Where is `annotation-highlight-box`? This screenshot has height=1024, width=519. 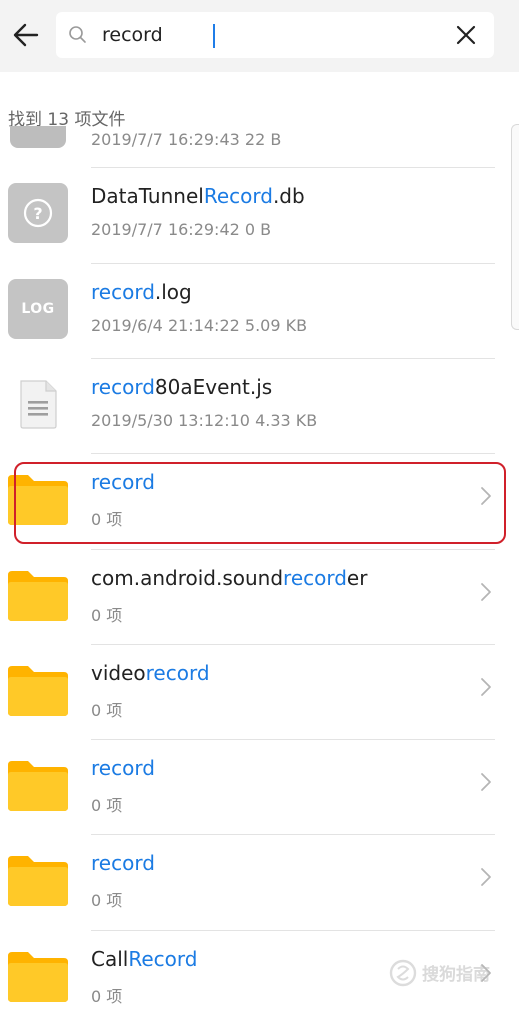 annotation-highlight-box is located at coordinates (260, 503).